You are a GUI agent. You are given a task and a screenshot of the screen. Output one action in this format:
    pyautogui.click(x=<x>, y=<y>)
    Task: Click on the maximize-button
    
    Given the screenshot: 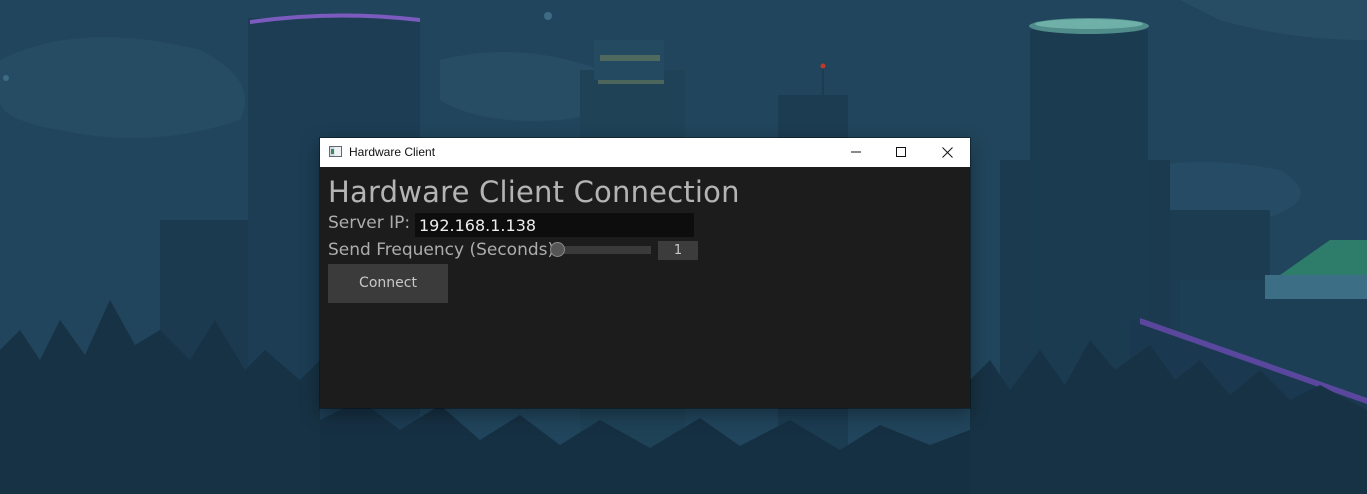 What is the action you would take?
    pyautogui.click(x=901, y=152)
    